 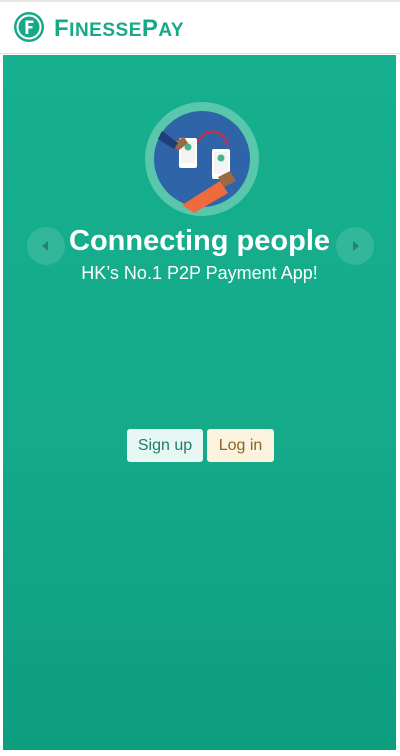 What do you see at coordinates (150, 28) in the screenshot?
I see `brand-letter-p: P` at bounding box center [150, 28].